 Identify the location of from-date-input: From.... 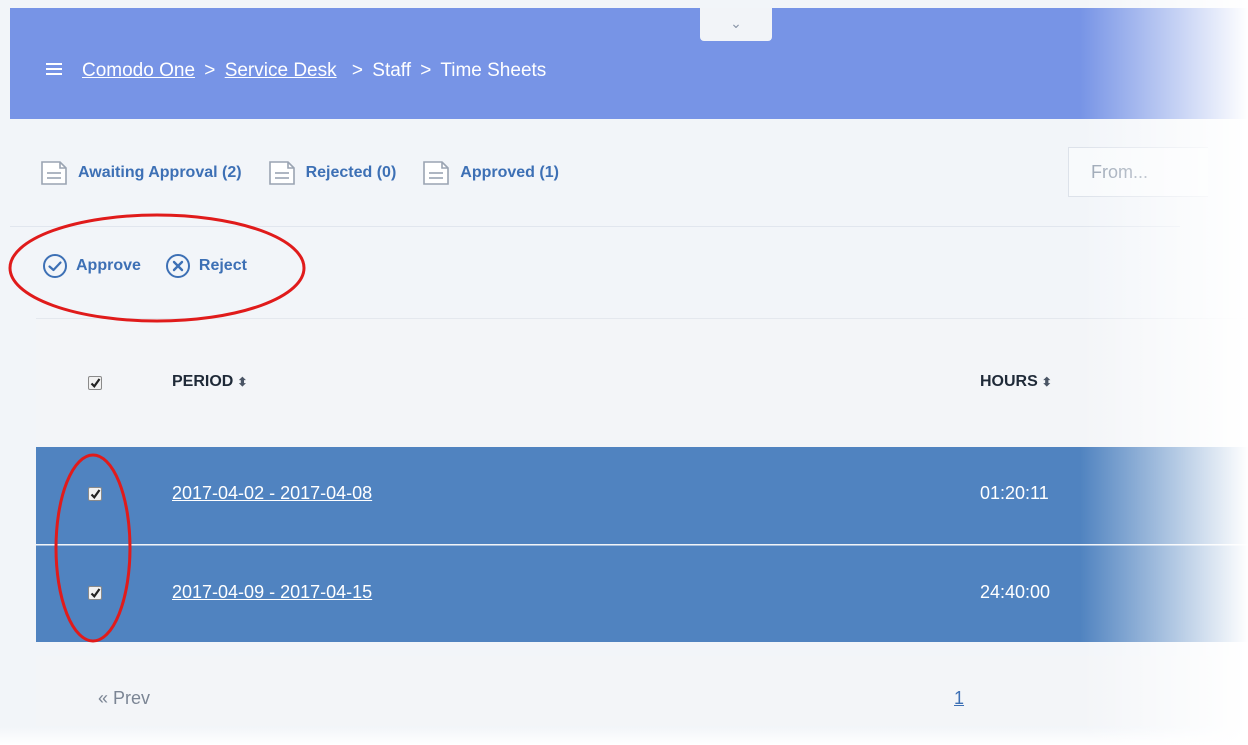
(1138, 172).